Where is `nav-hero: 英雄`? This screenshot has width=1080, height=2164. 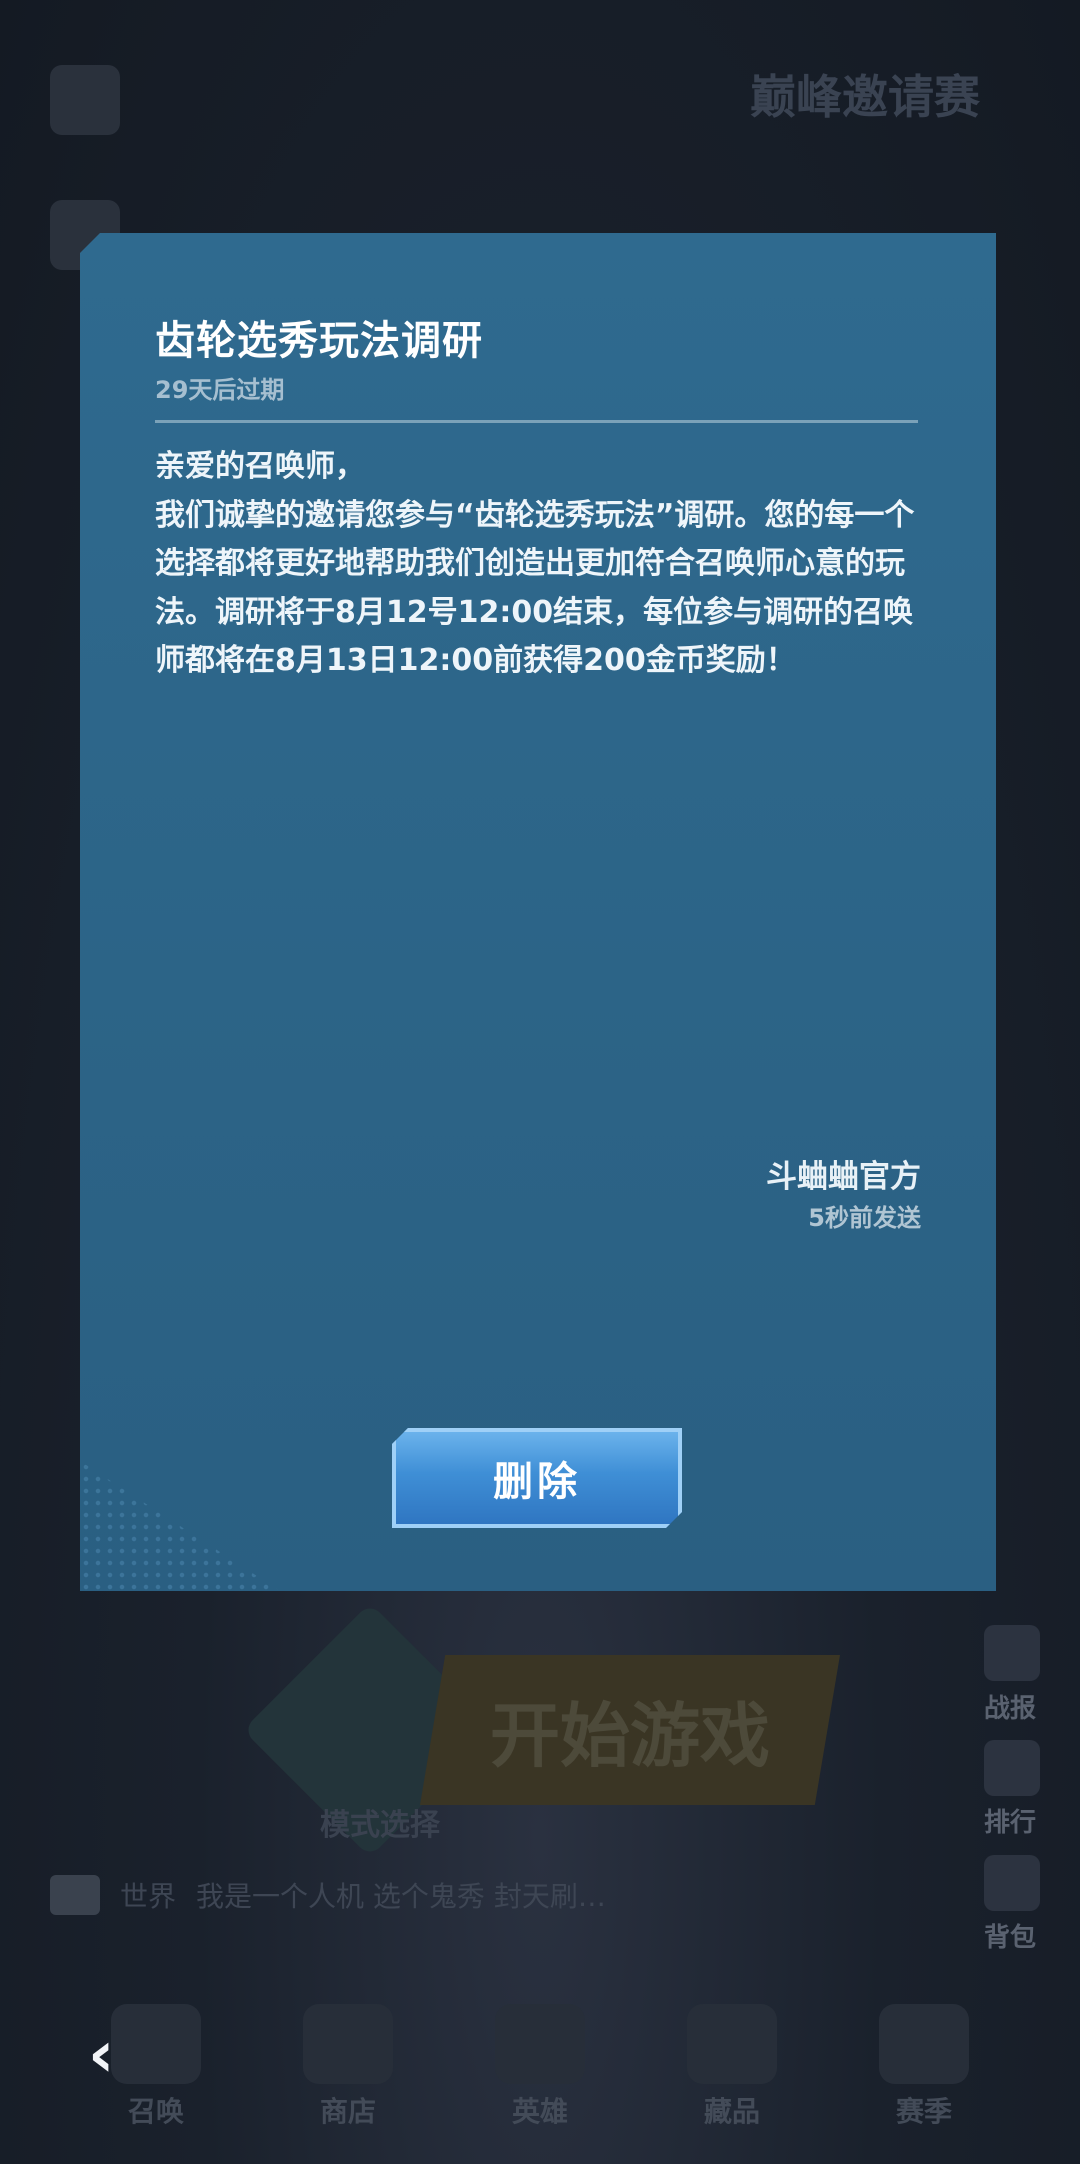 nav-hero: 英雄 is located at coordinates (540, 2067).